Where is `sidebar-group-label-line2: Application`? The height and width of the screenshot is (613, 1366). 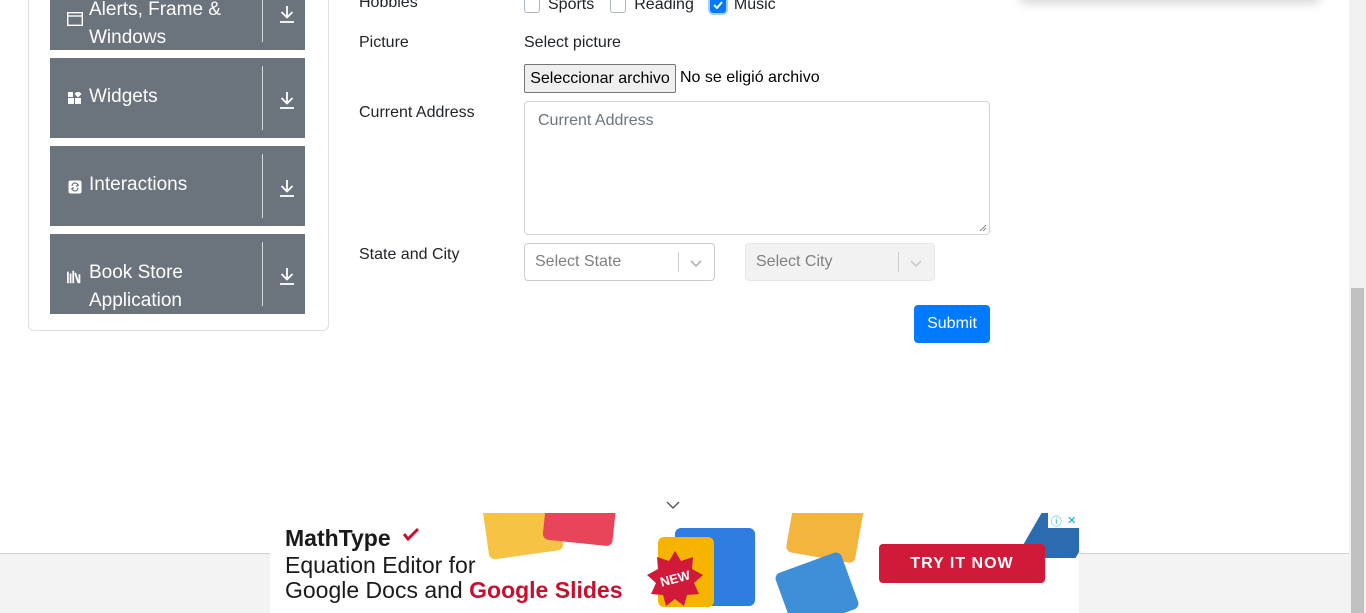 sidebar-group-label-line2: Application is located at coordinates (135, 300).